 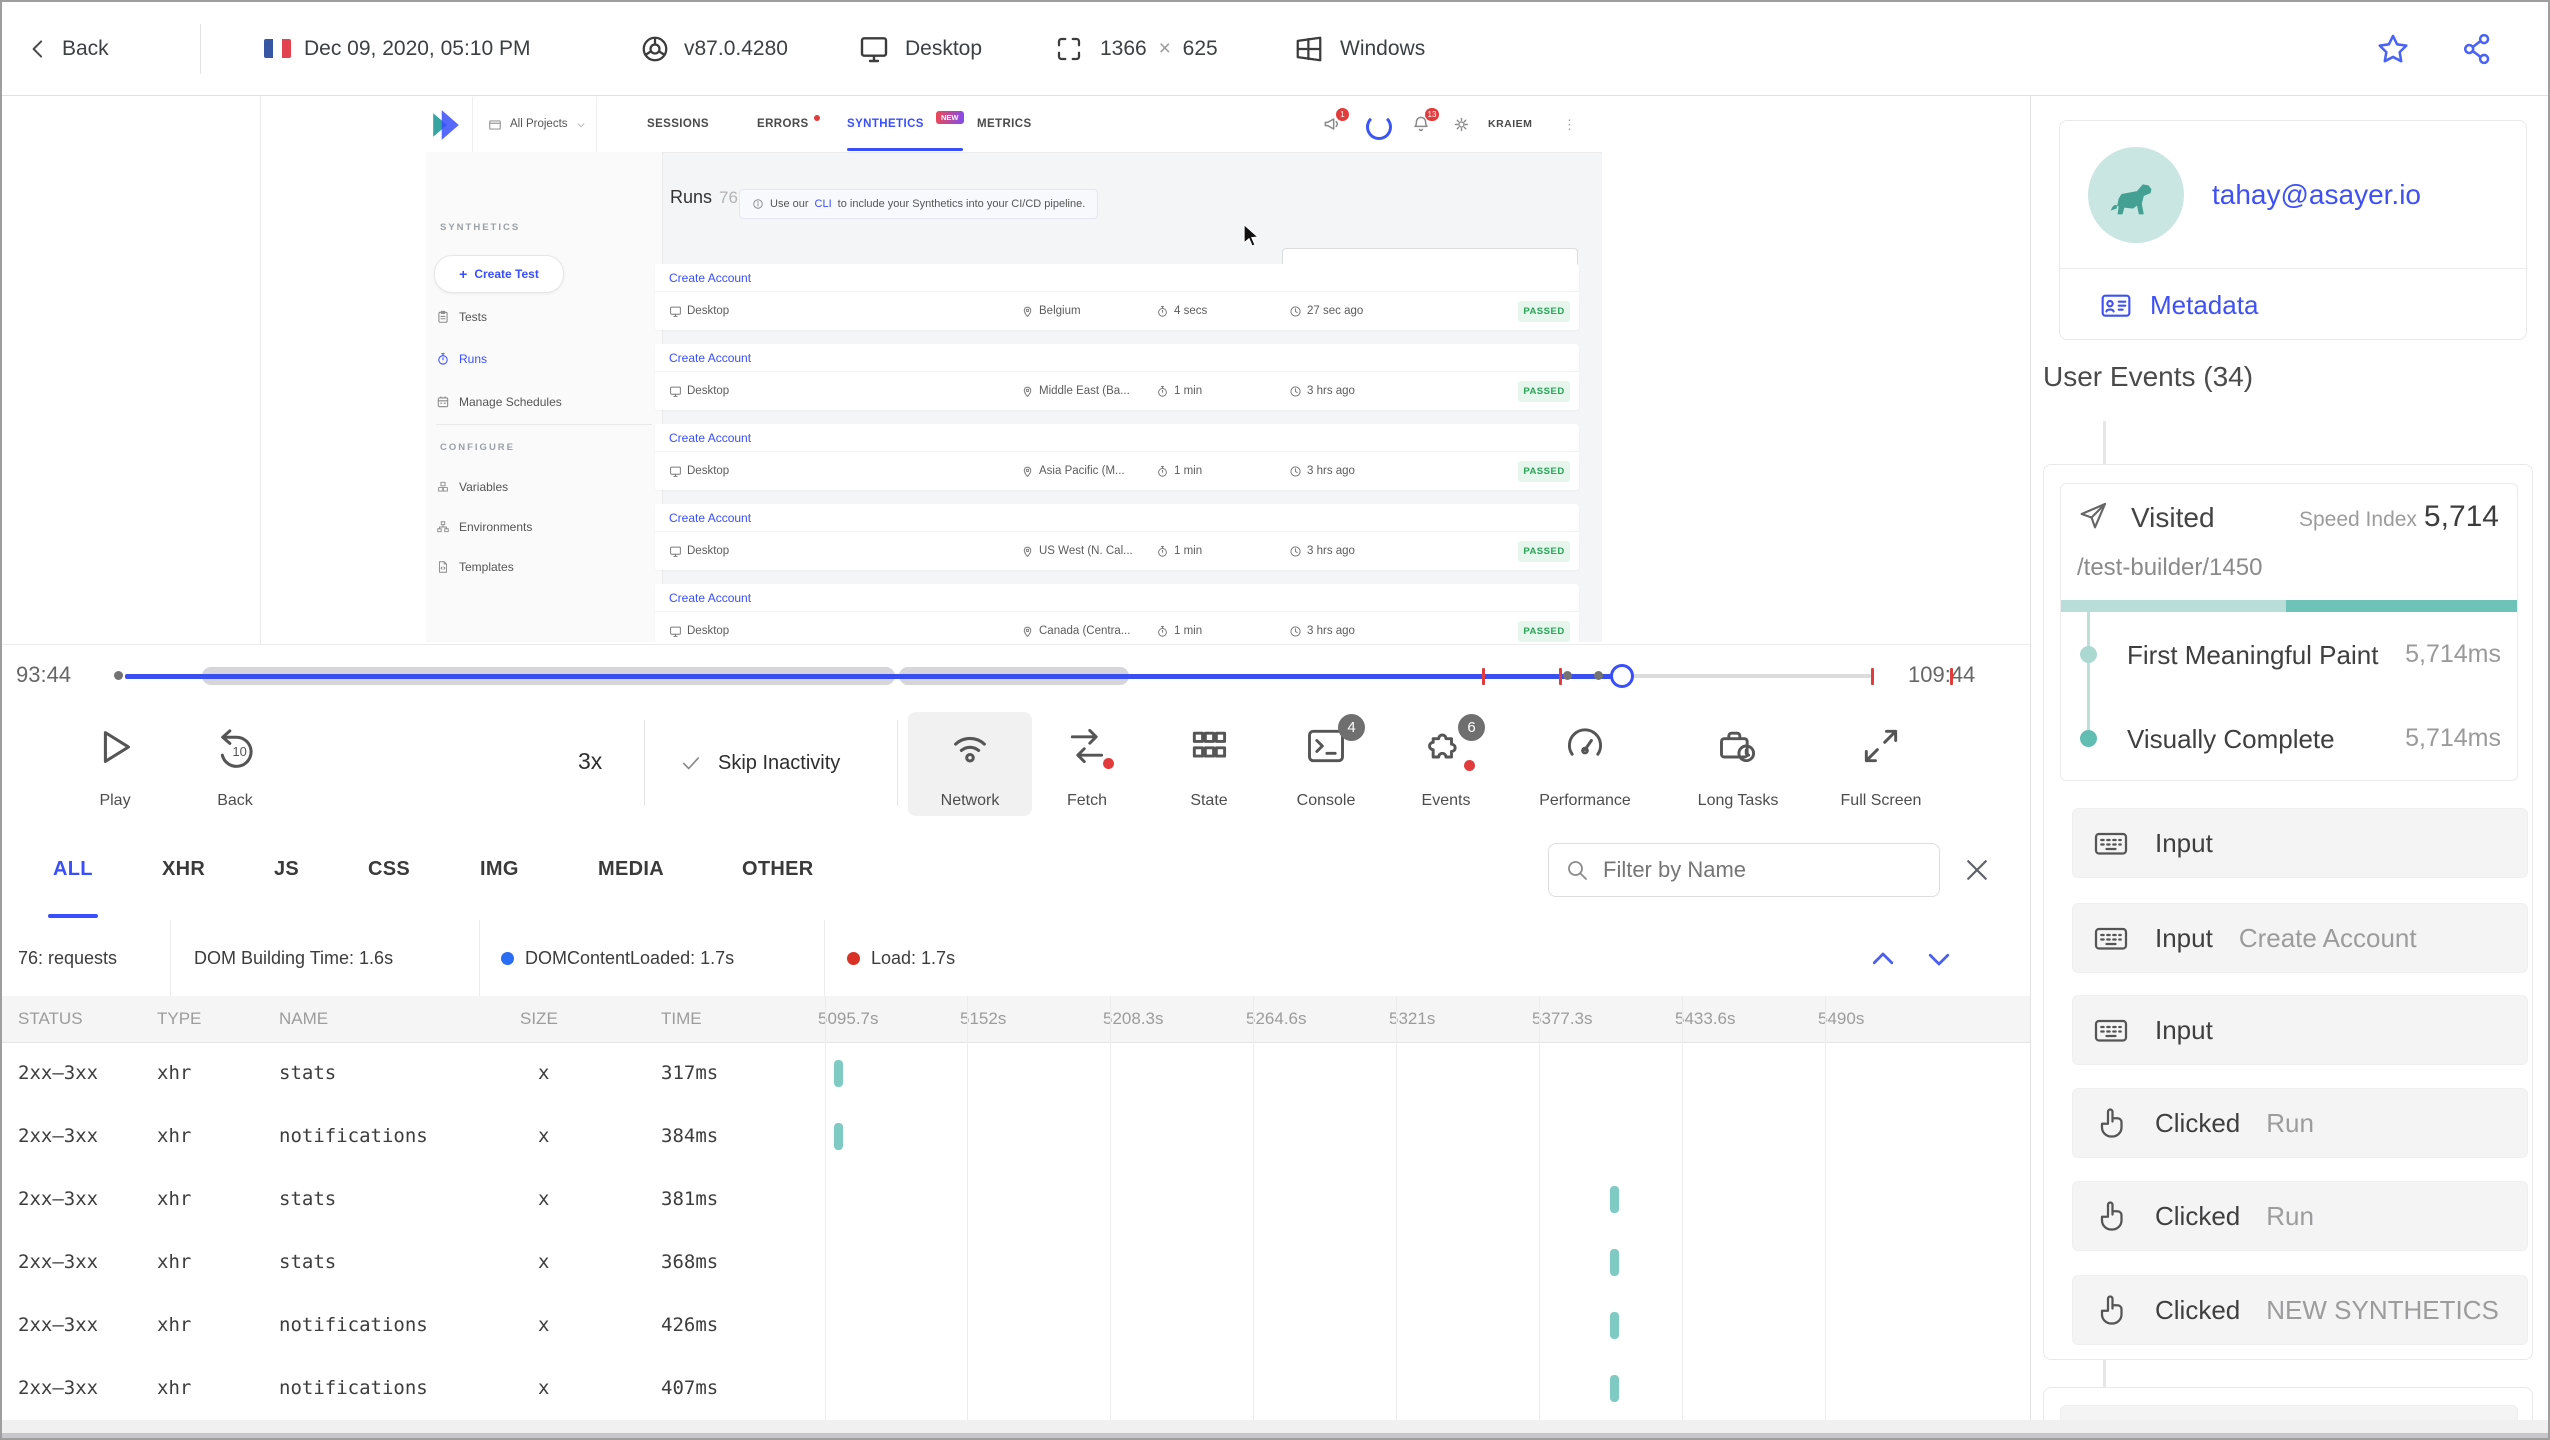 I want to click on filter-input, so click(x=1753, y=870).